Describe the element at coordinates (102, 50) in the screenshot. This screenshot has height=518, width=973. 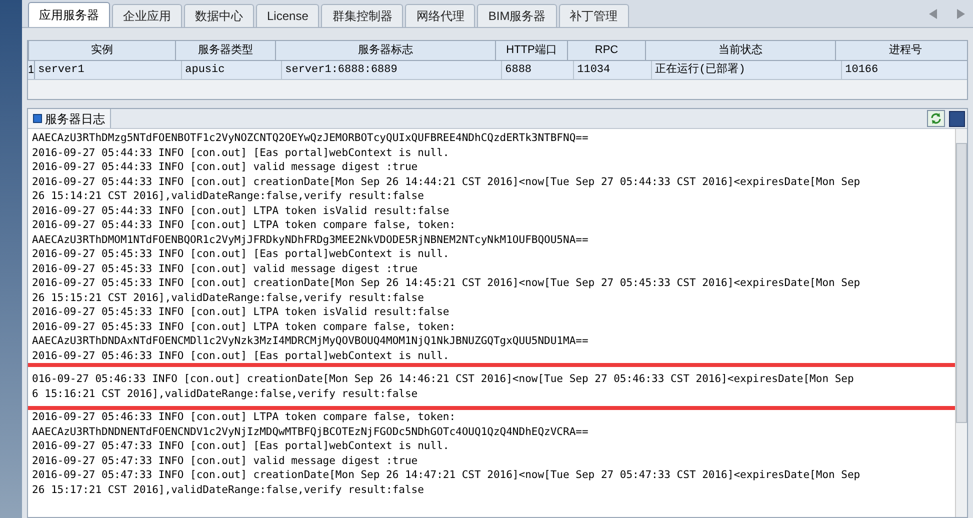
I see `column-header: 实例` at that location.